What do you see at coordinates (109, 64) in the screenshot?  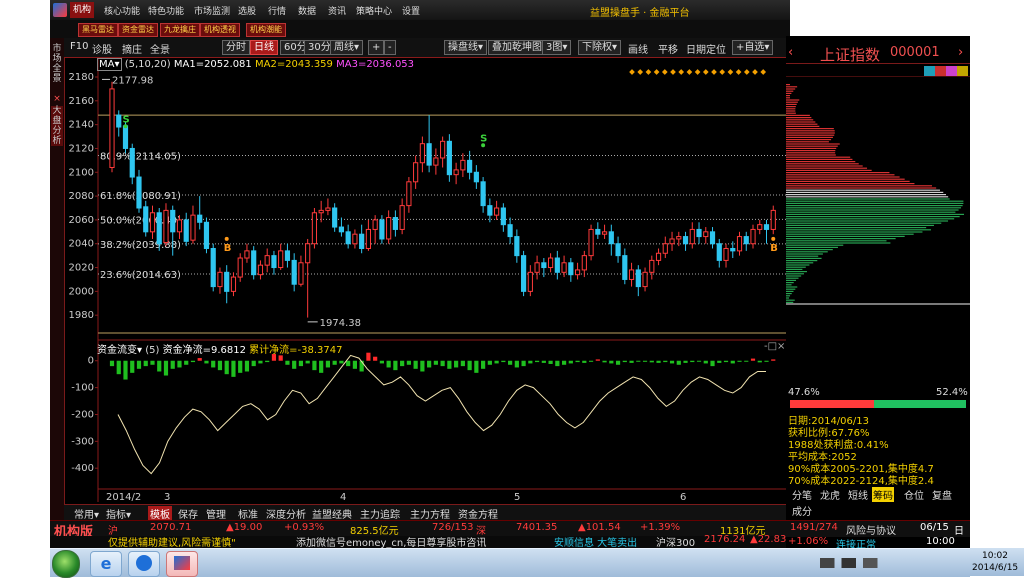 I see `ma-indicator-selector: MA▾` at bounding box center [109, 64].